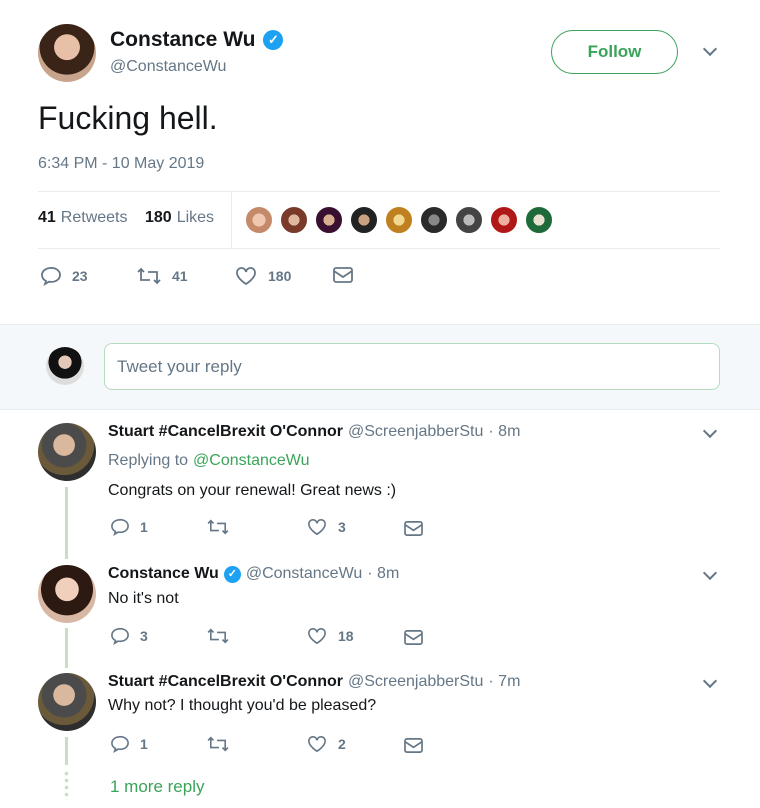 The height and width of the screenshot is (808, 760). What do you see at coordinates (163, 574) in the screenshot?
I see `reply-author-name: Constance Wu` at bounding box center [163, 574].